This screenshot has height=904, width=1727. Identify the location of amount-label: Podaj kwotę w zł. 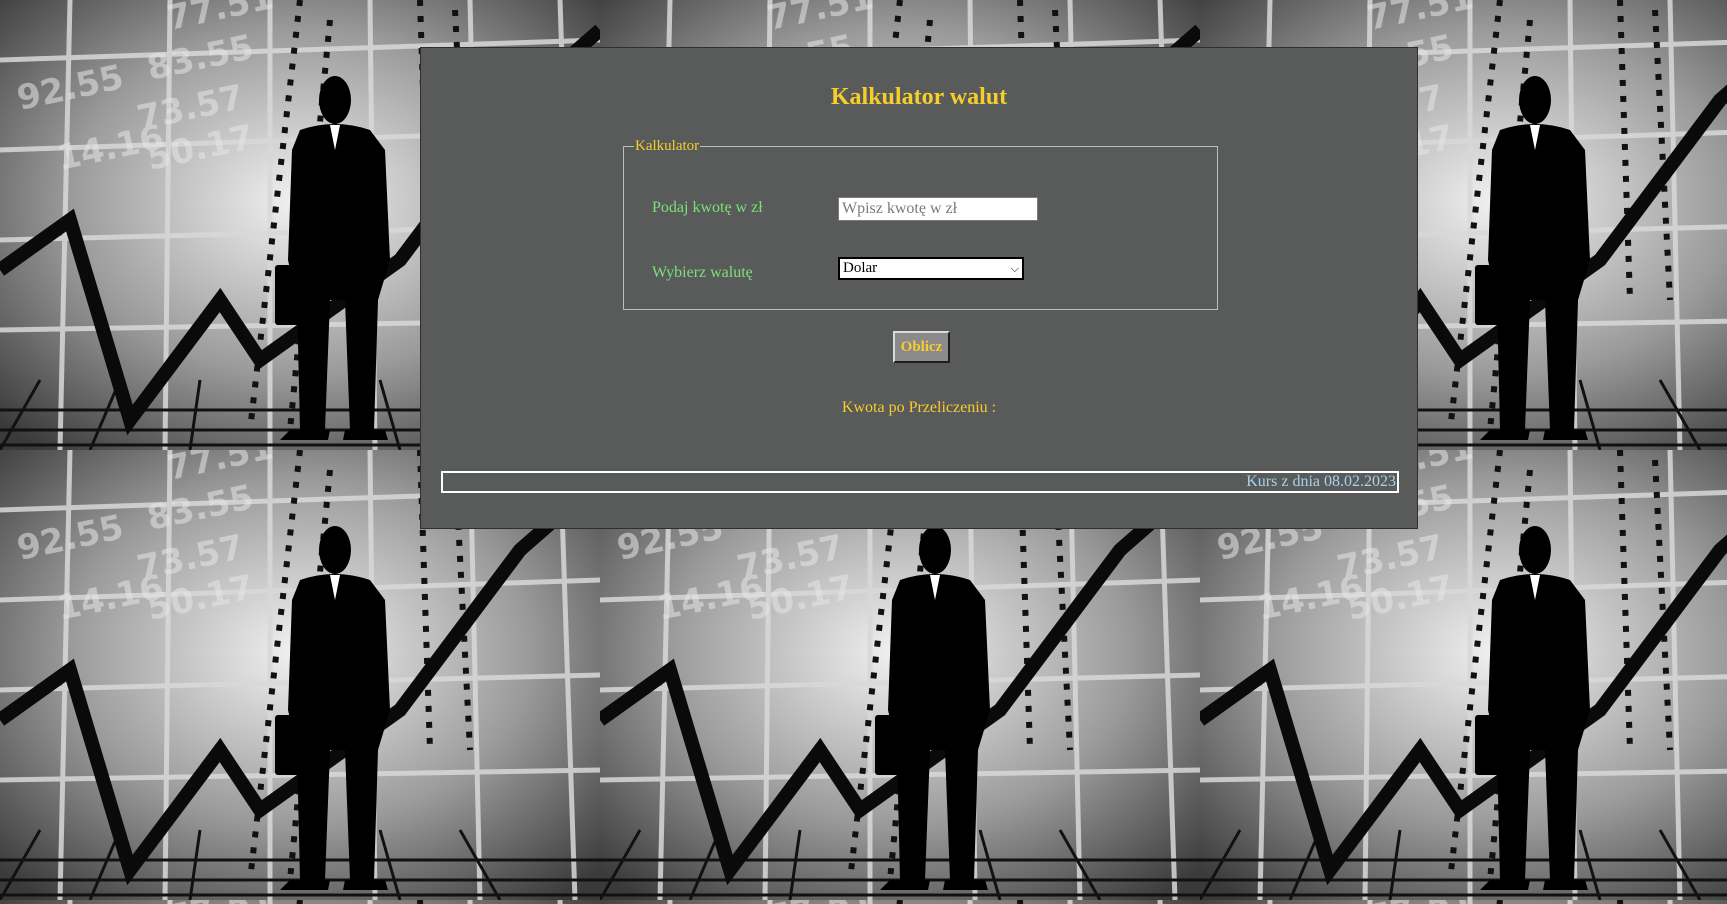
(707, 207).